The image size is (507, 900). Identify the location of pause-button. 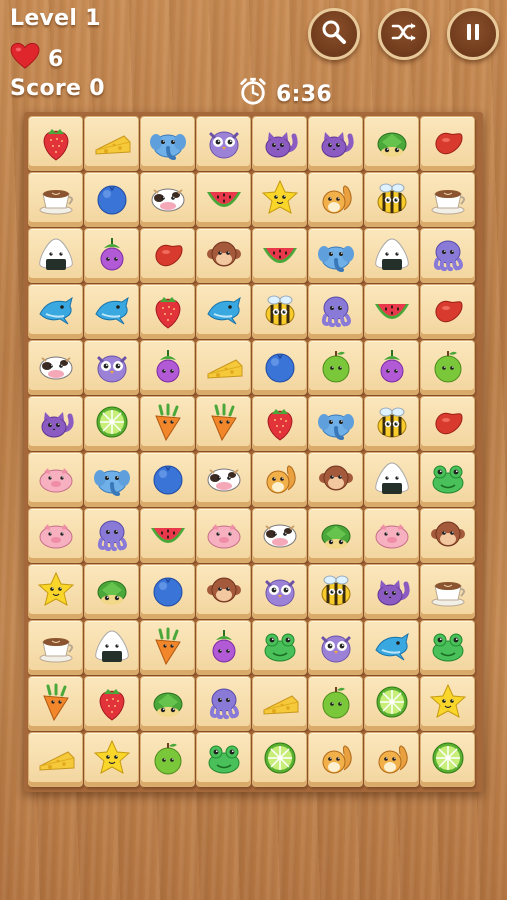
(473, 34).